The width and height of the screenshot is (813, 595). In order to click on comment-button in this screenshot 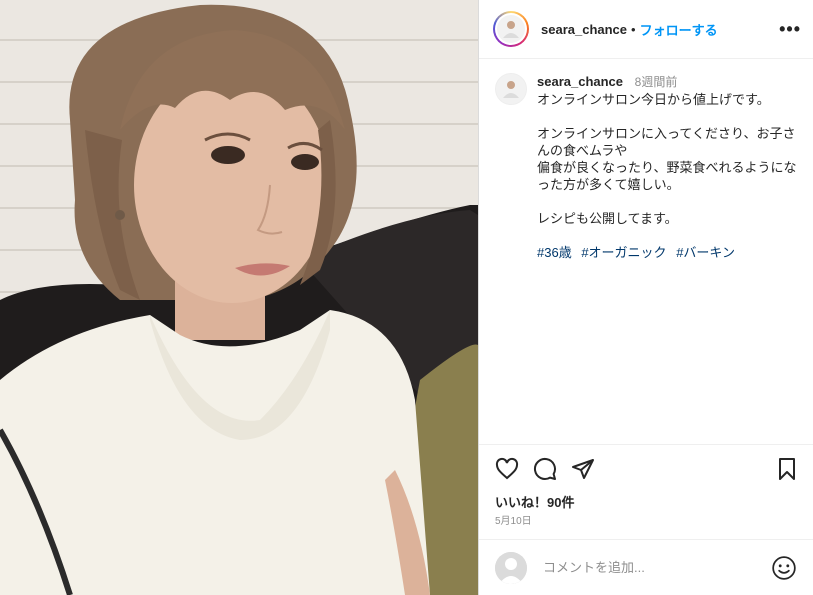, I will do `click(545, 469)`.